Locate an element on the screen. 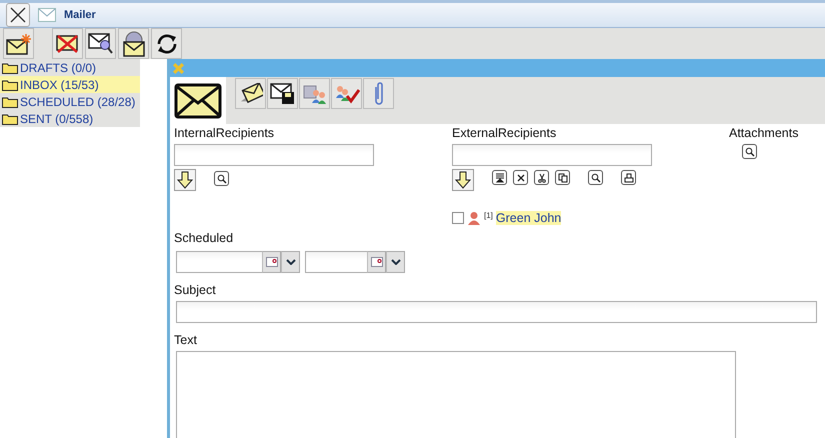 This screenshot has height=438, width=825. envelope-cross-icon is located at coordinates (68, 43).